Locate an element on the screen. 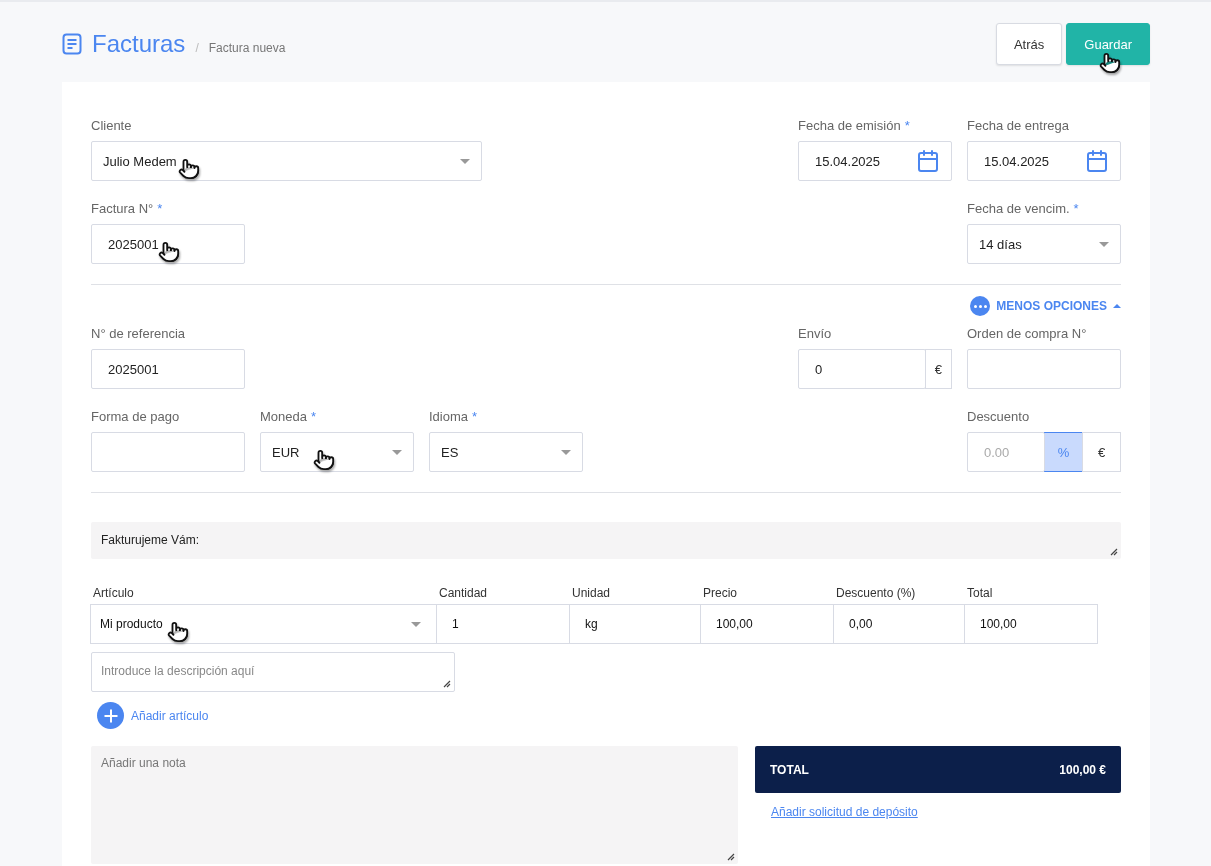 The width and height of the screenshot is (1211, 866). column-header: Precio is located at coordinates (720, 594).